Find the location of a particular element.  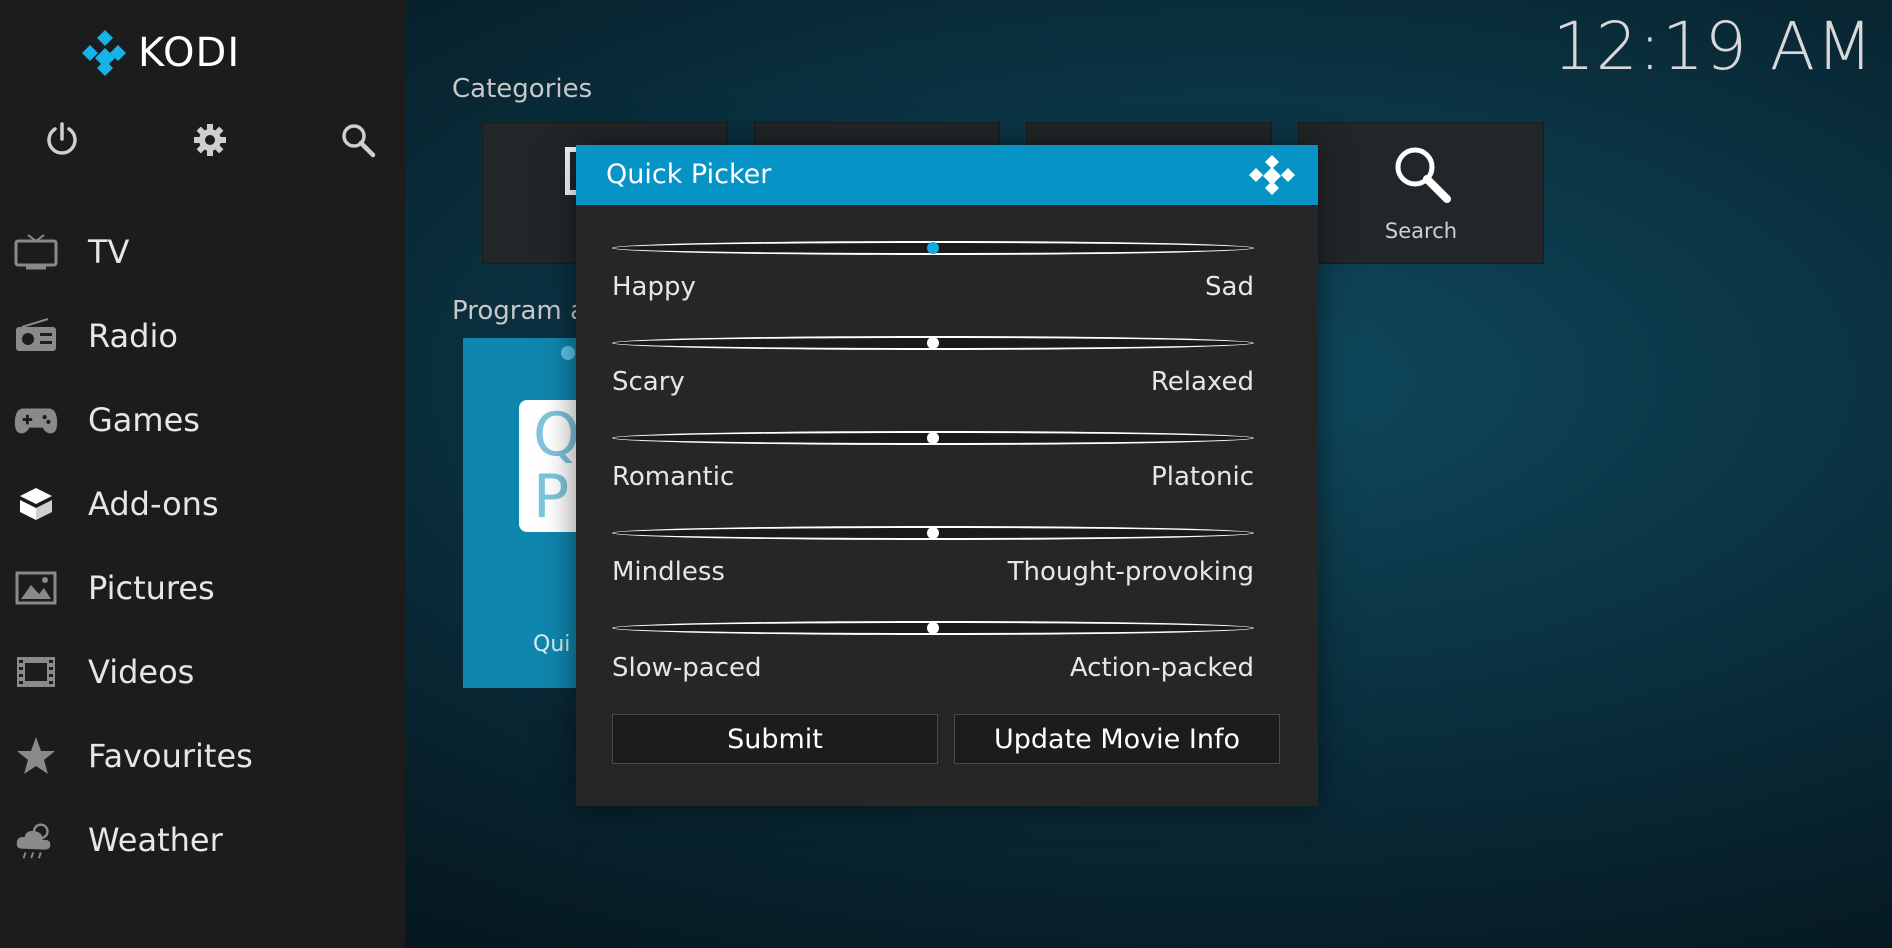

categories-title: Categories is located at coordinates (522, 89).